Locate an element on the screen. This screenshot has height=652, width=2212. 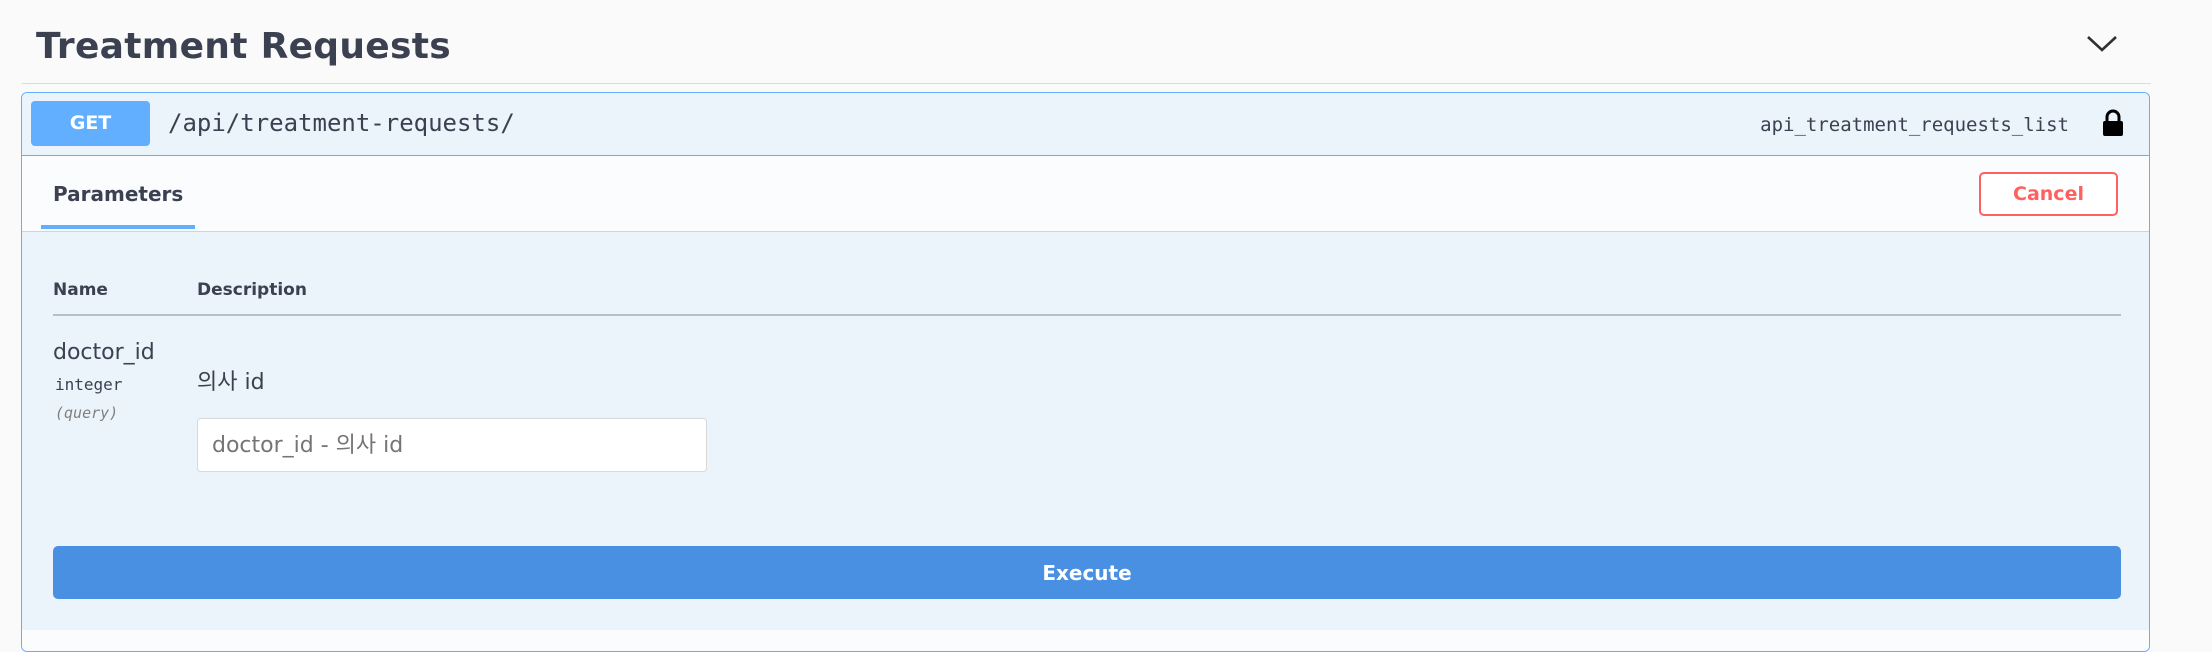
param-location: (query) is located at coordinates (87, 413).